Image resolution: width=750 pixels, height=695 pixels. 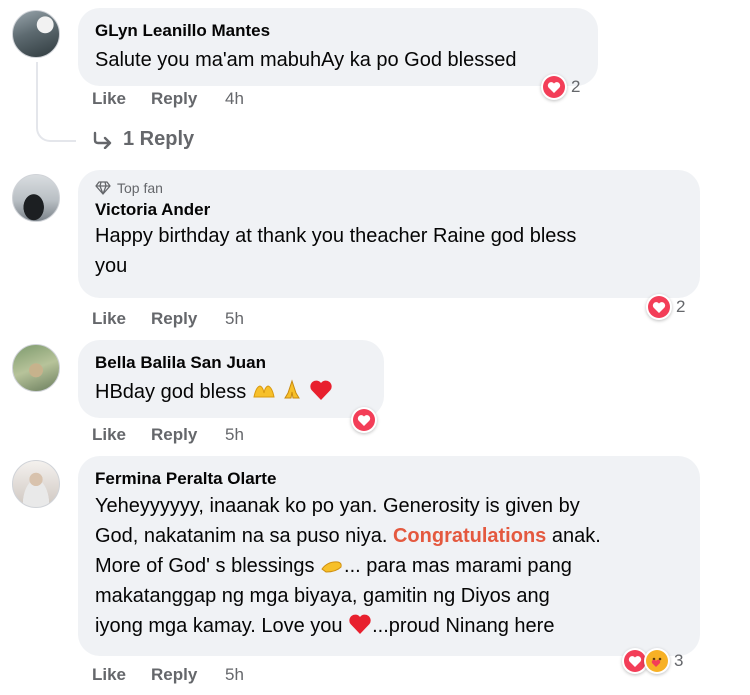 I want to click on reaction-summary: 3, so click(x=652, y=661).